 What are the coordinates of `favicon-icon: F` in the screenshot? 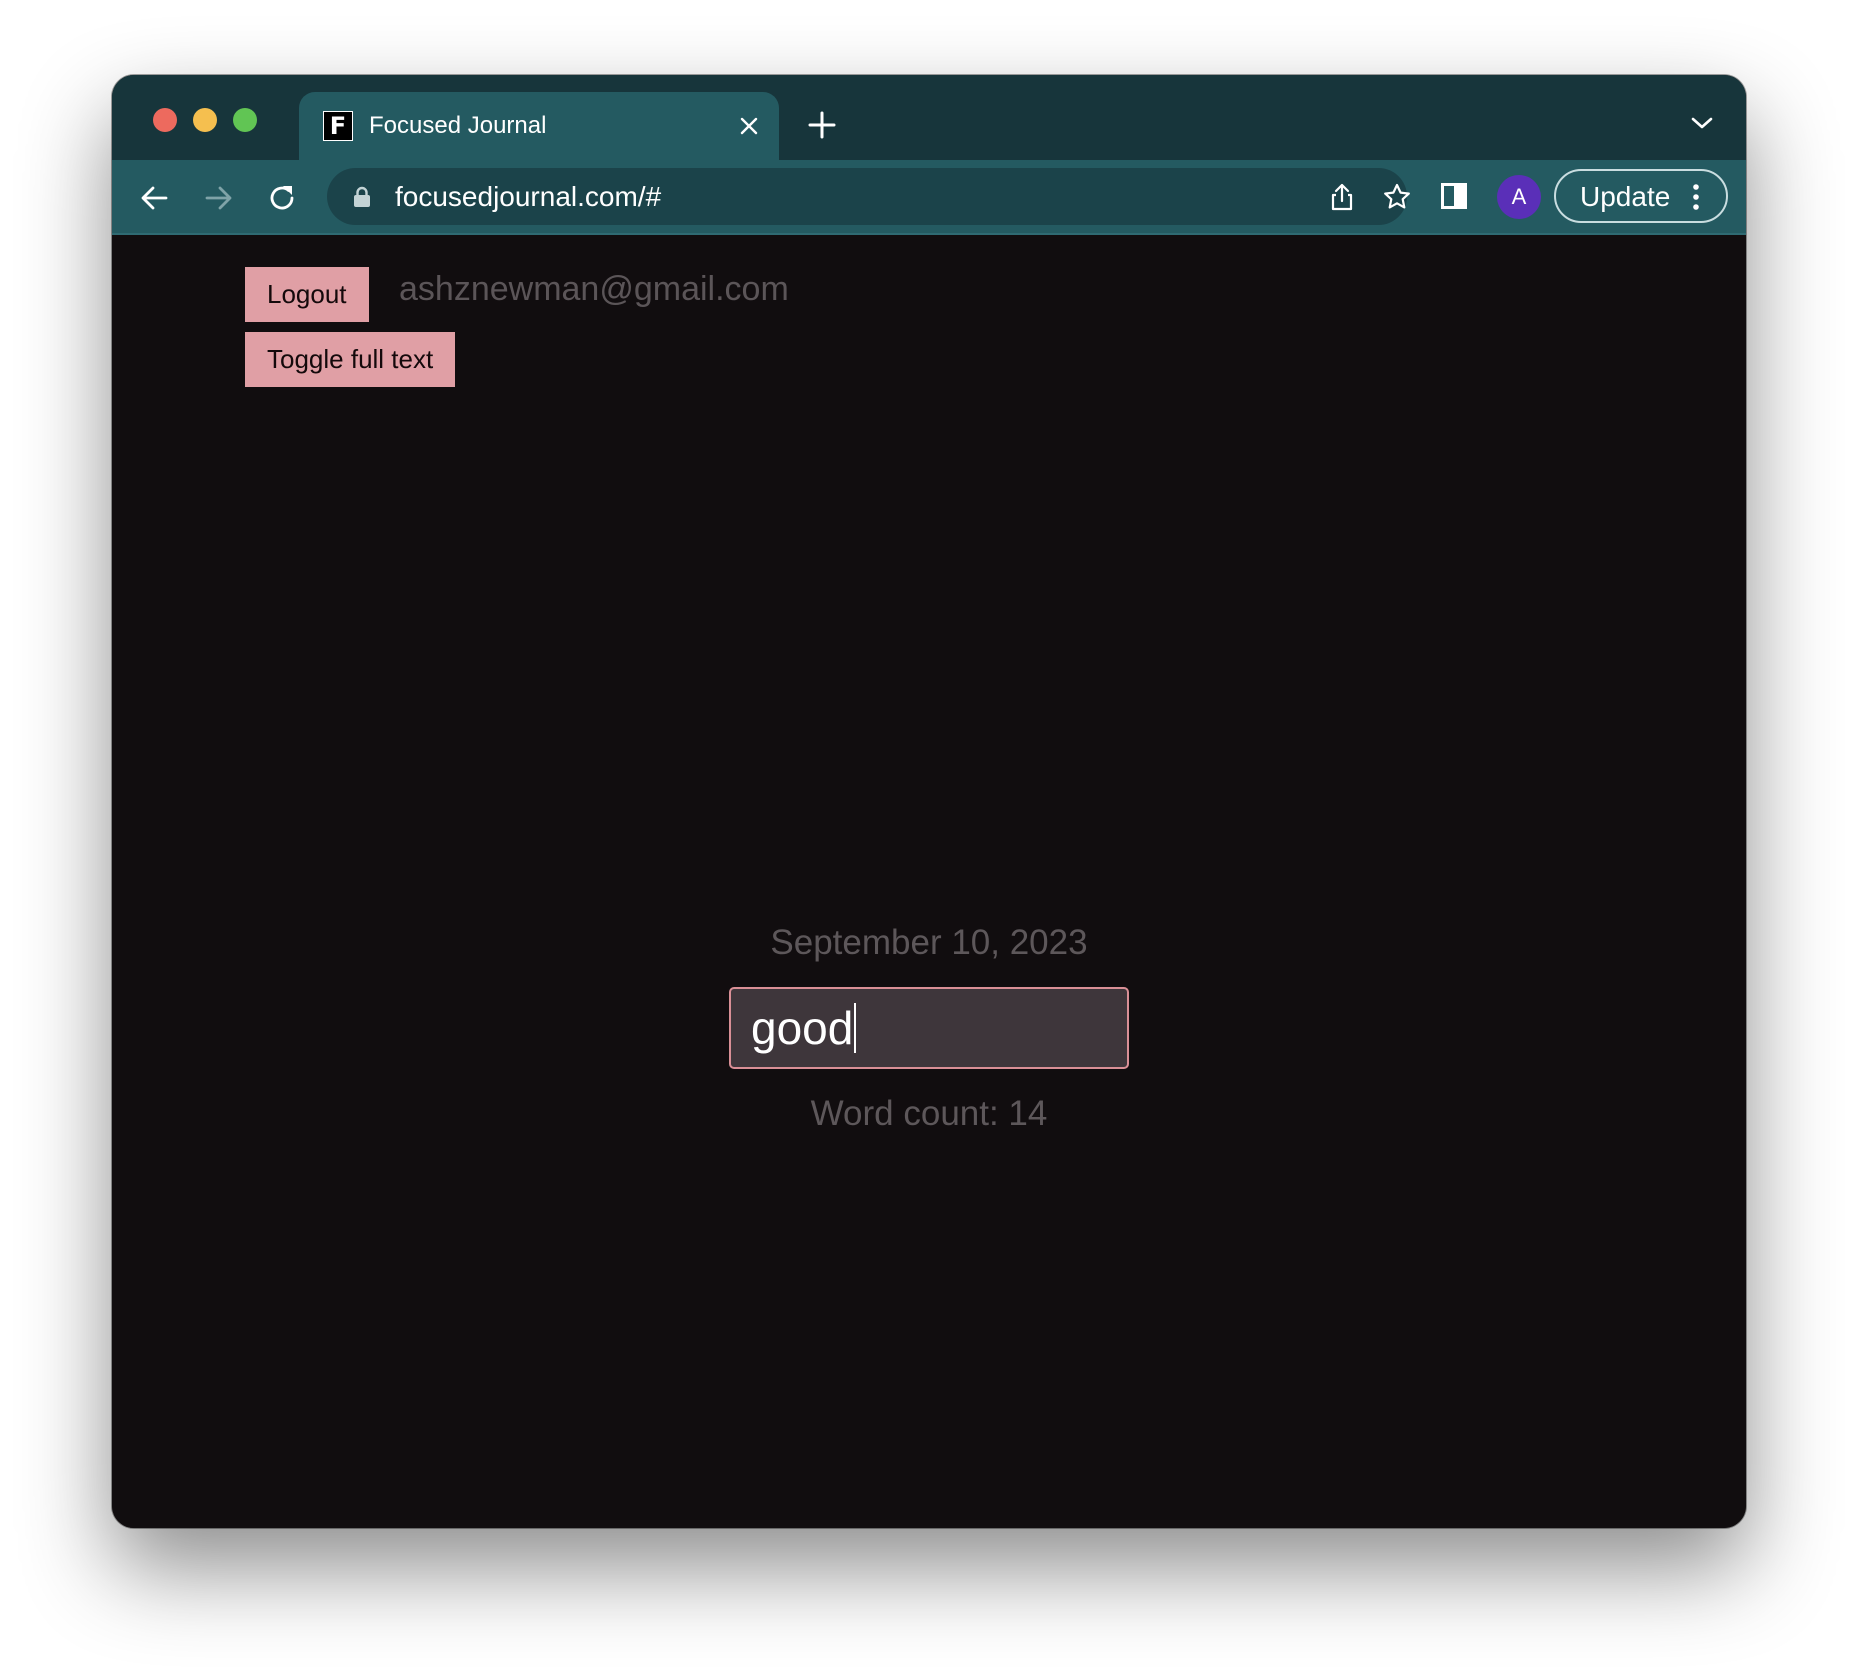 It's located at (338, 126).